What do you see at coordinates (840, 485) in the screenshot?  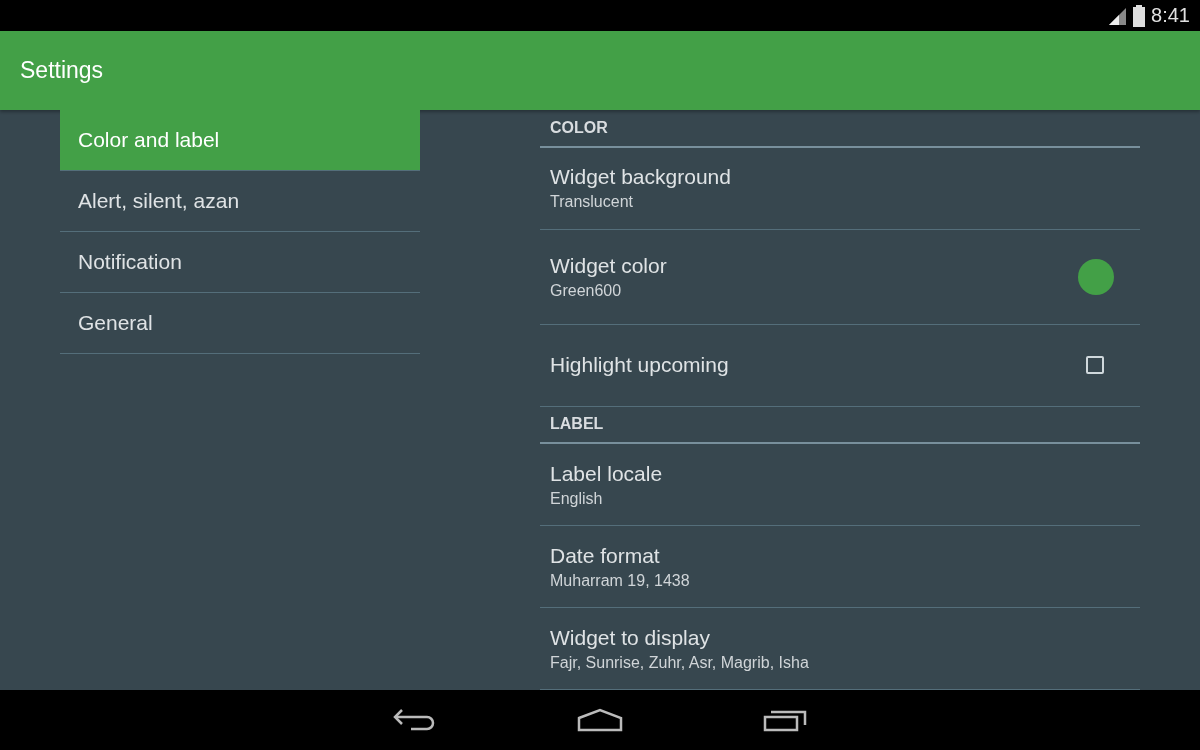 I see `preference-row: Label locale English` at bounding box center [840, 485].